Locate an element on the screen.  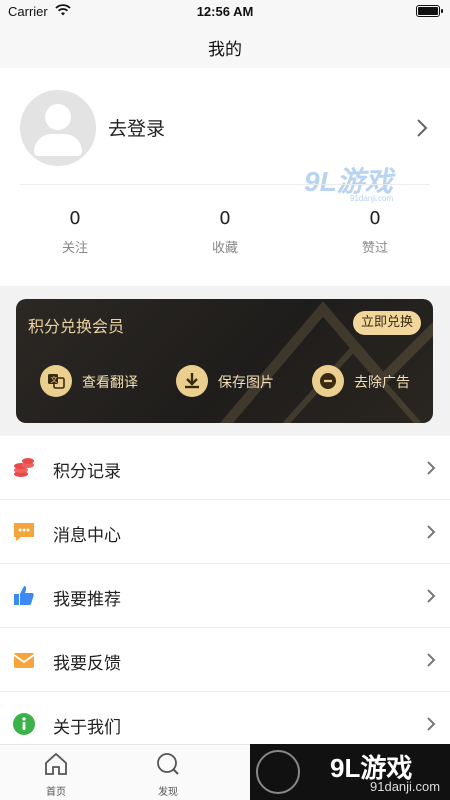
stats-row: 0 关注 0 收藏 0 赞过 is located at coordinates (225, 238).